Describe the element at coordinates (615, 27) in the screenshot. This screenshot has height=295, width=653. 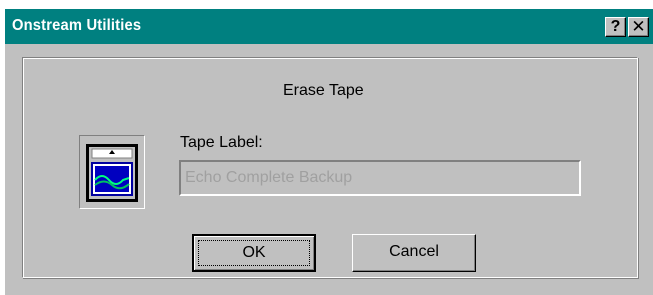
I see `help-button: ?` at that location.